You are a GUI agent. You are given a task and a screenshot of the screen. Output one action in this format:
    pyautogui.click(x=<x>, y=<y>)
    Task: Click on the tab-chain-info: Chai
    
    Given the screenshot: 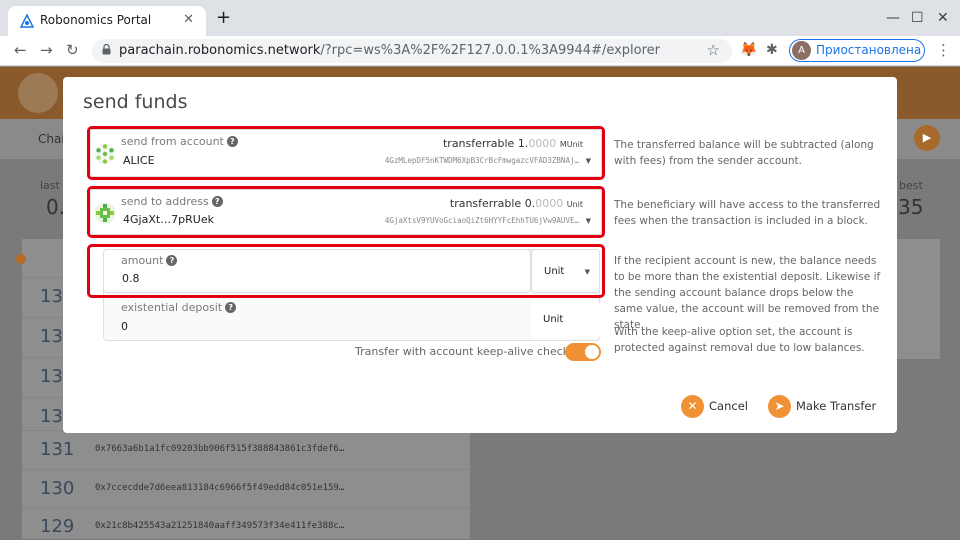 What is the action you would take?
    pyautogui.click(x=51, y=139)
    